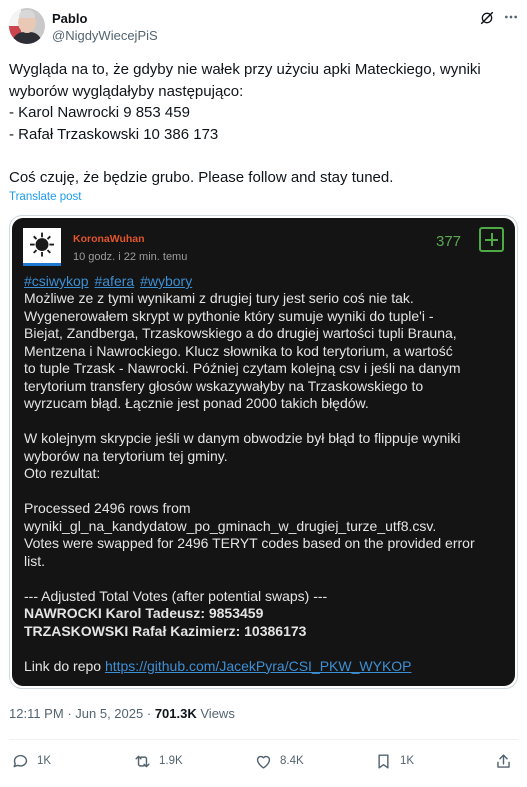 This screenshot has height=787, width=527. Describe the element at coordinates (407, 761) in the screenshot. I see `bookmark-count: 1K` at that location.